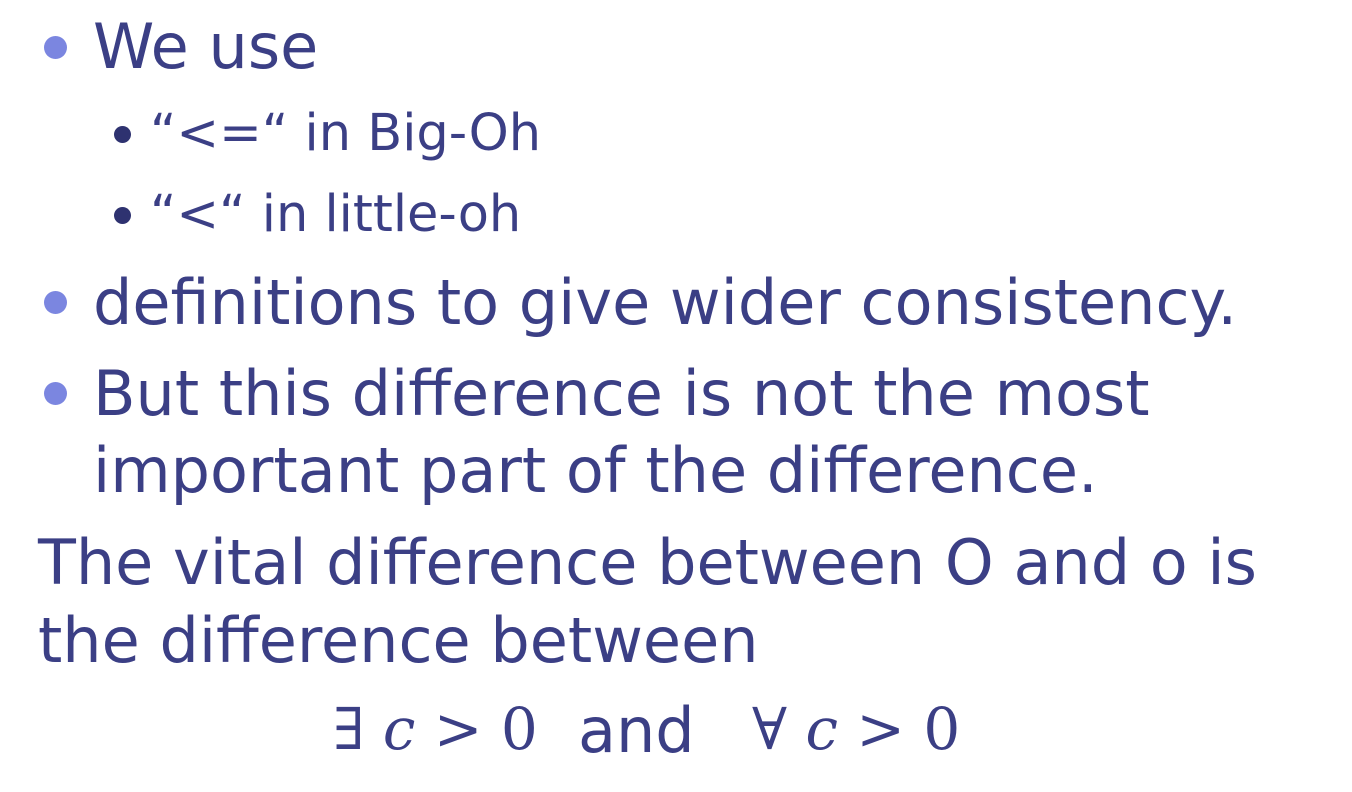 Image resolution: width=1352 pixels, height=792 pixels. I want to click on bullet-text: definitions to give wider consistency., so click(665, 302).